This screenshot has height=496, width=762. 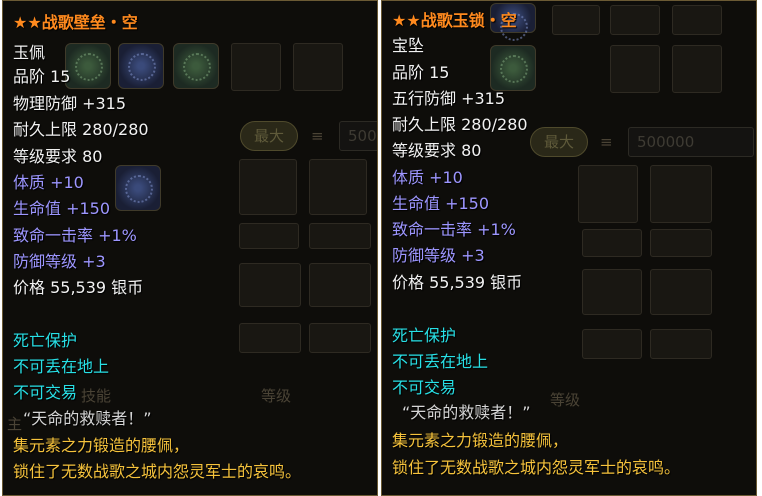 What do you see at coordinates (454, 20) in the screenshot?
I see `item-title: ★★战歌玉锁・空` at bounding box center [454, 20].